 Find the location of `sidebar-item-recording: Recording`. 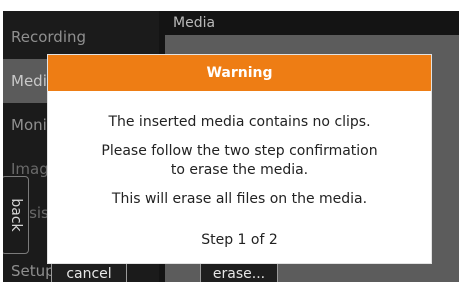

sidebar-item-recording: Recording is located at coordinates (81, 37).